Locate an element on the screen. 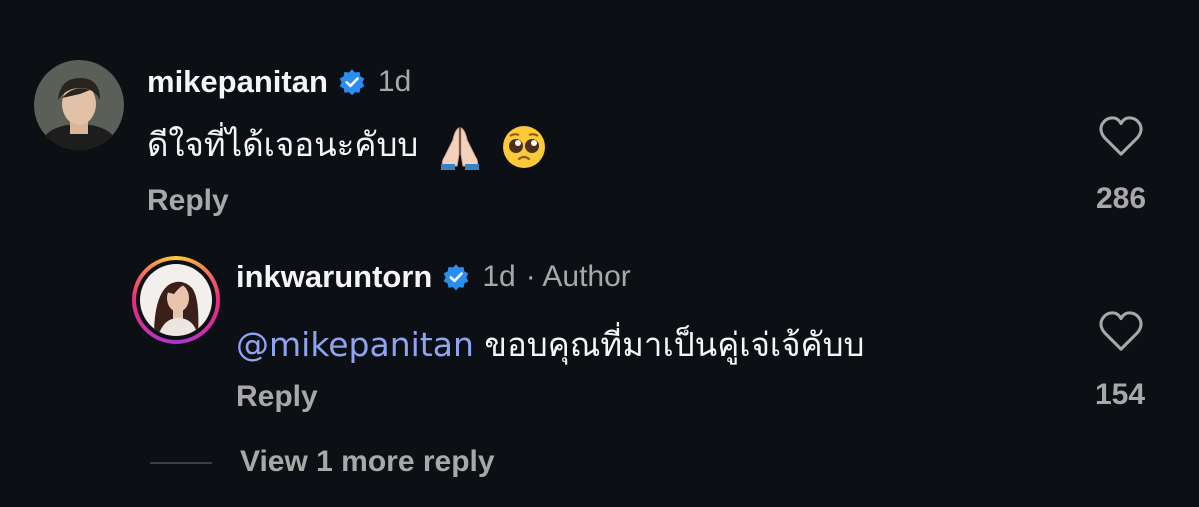  comment-text: ดีใจที่ได้เจอนะคับบ is located at coordinates (347, 144).